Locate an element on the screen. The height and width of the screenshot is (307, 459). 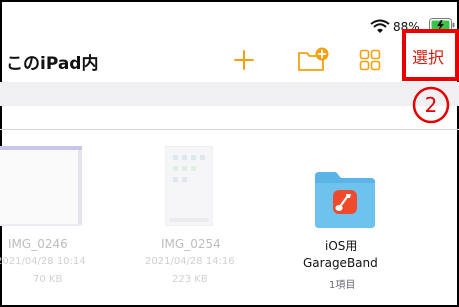
wifi-icon is located at coordinates (380, 26).